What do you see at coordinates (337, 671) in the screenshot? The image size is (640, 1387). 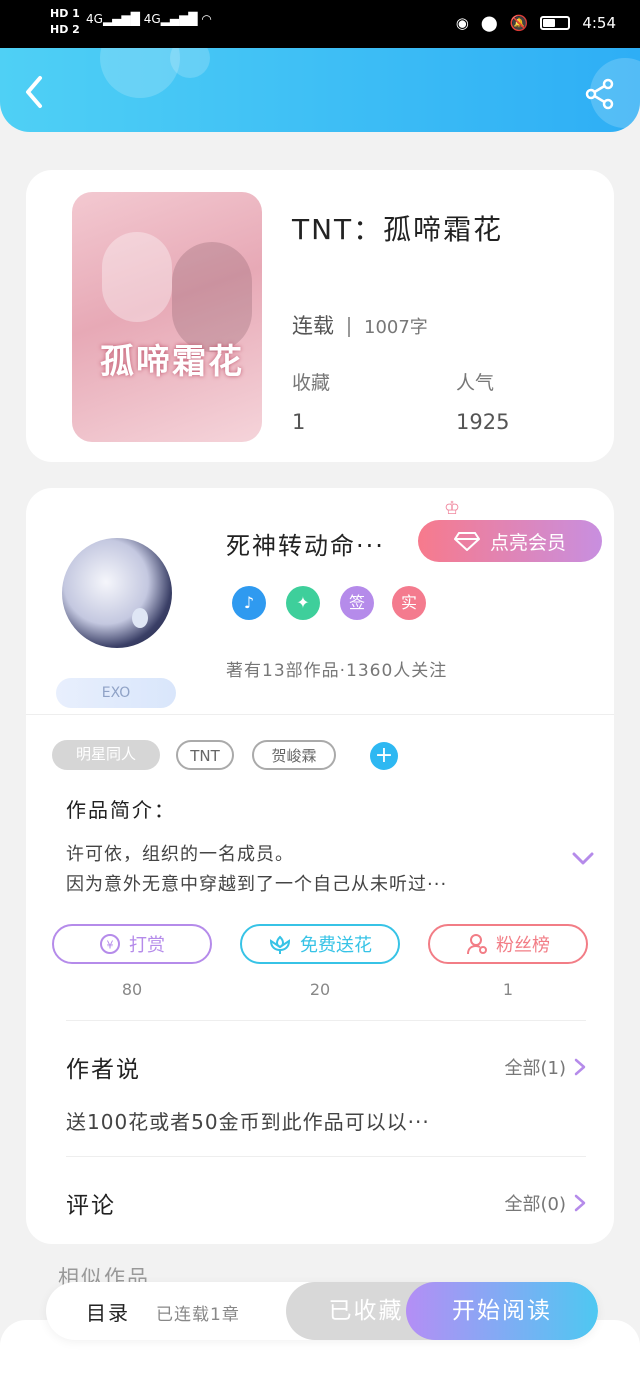 I see `author-info: 著有13部作品·1360人关注` at bounding box center [337, 671].